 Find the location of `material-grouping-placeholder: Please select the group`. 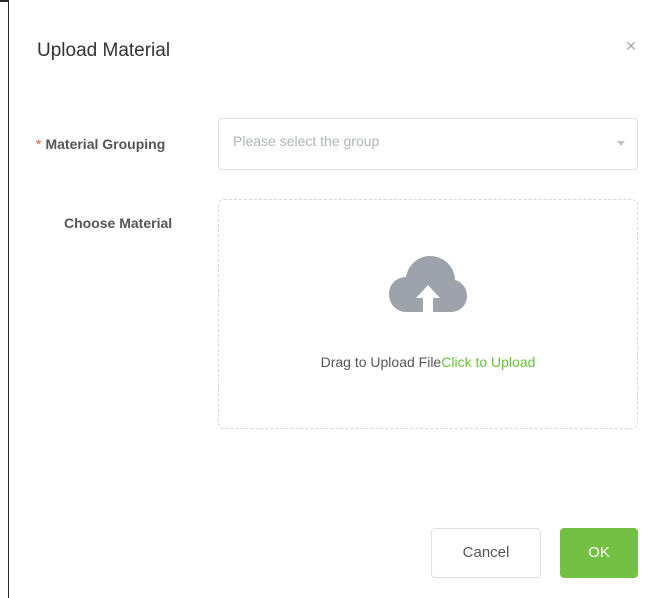

material-grouping-placeholder: Please select the group is located at coordinates (306, 141).